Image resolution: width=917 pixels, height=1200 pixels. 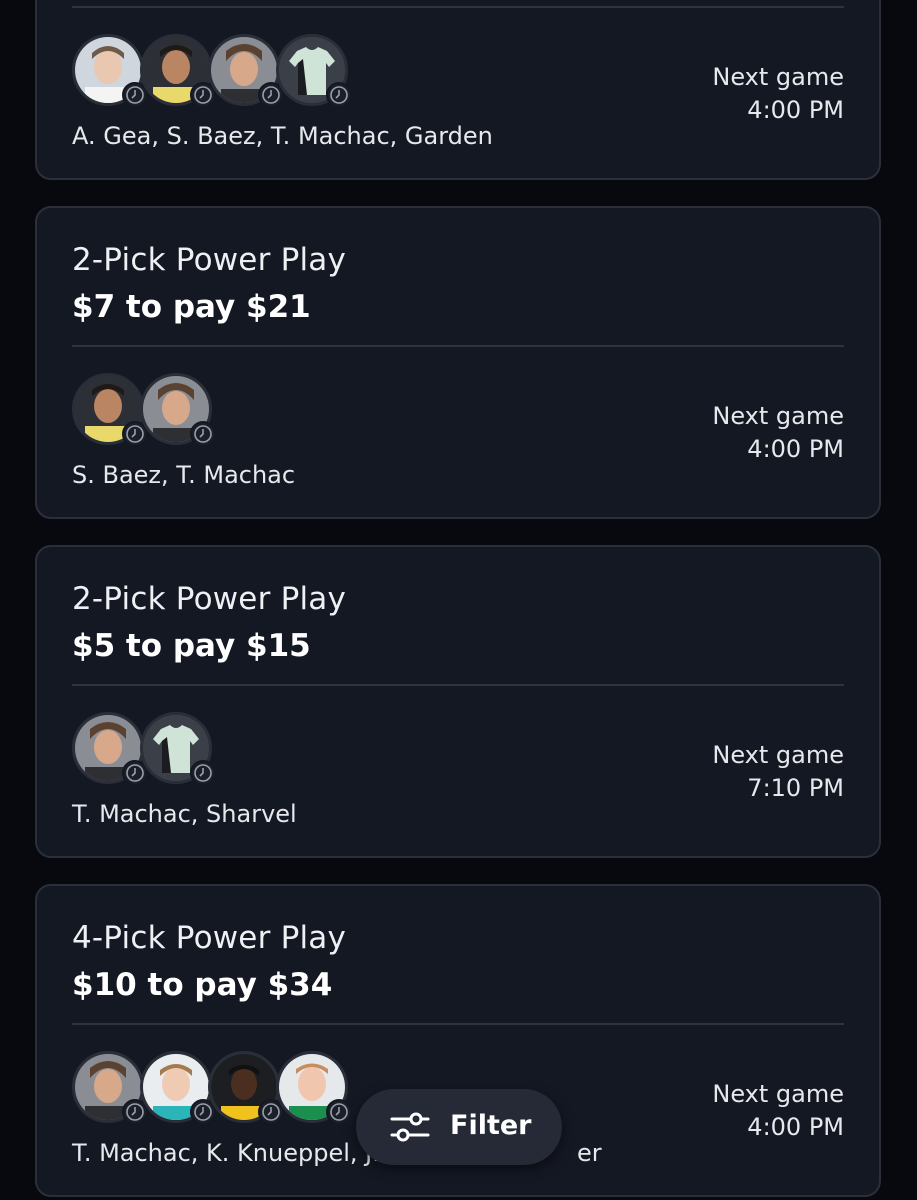 I want to click on next-game-time: 7:10 PM, so click(x=795, y=788).